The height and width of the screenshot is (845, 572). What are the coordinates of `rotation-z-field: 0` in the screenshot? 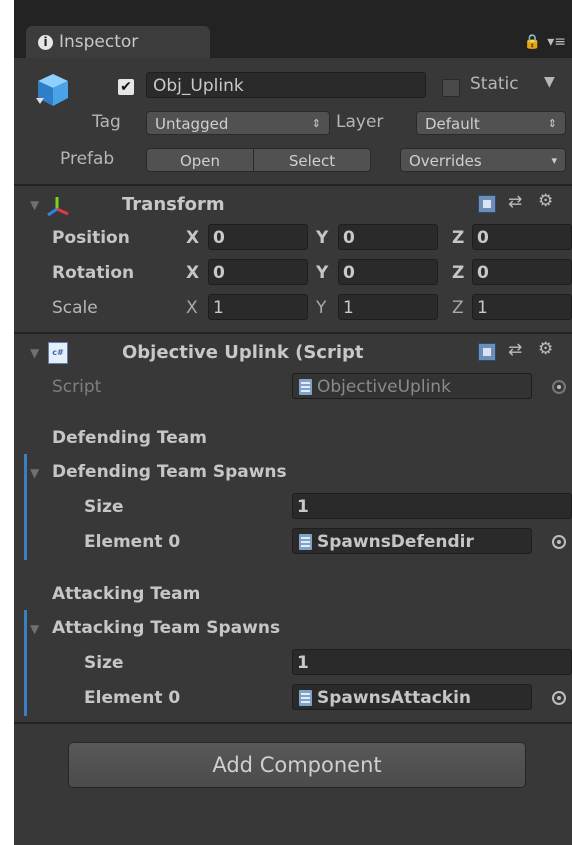 It's located at (522, 272).